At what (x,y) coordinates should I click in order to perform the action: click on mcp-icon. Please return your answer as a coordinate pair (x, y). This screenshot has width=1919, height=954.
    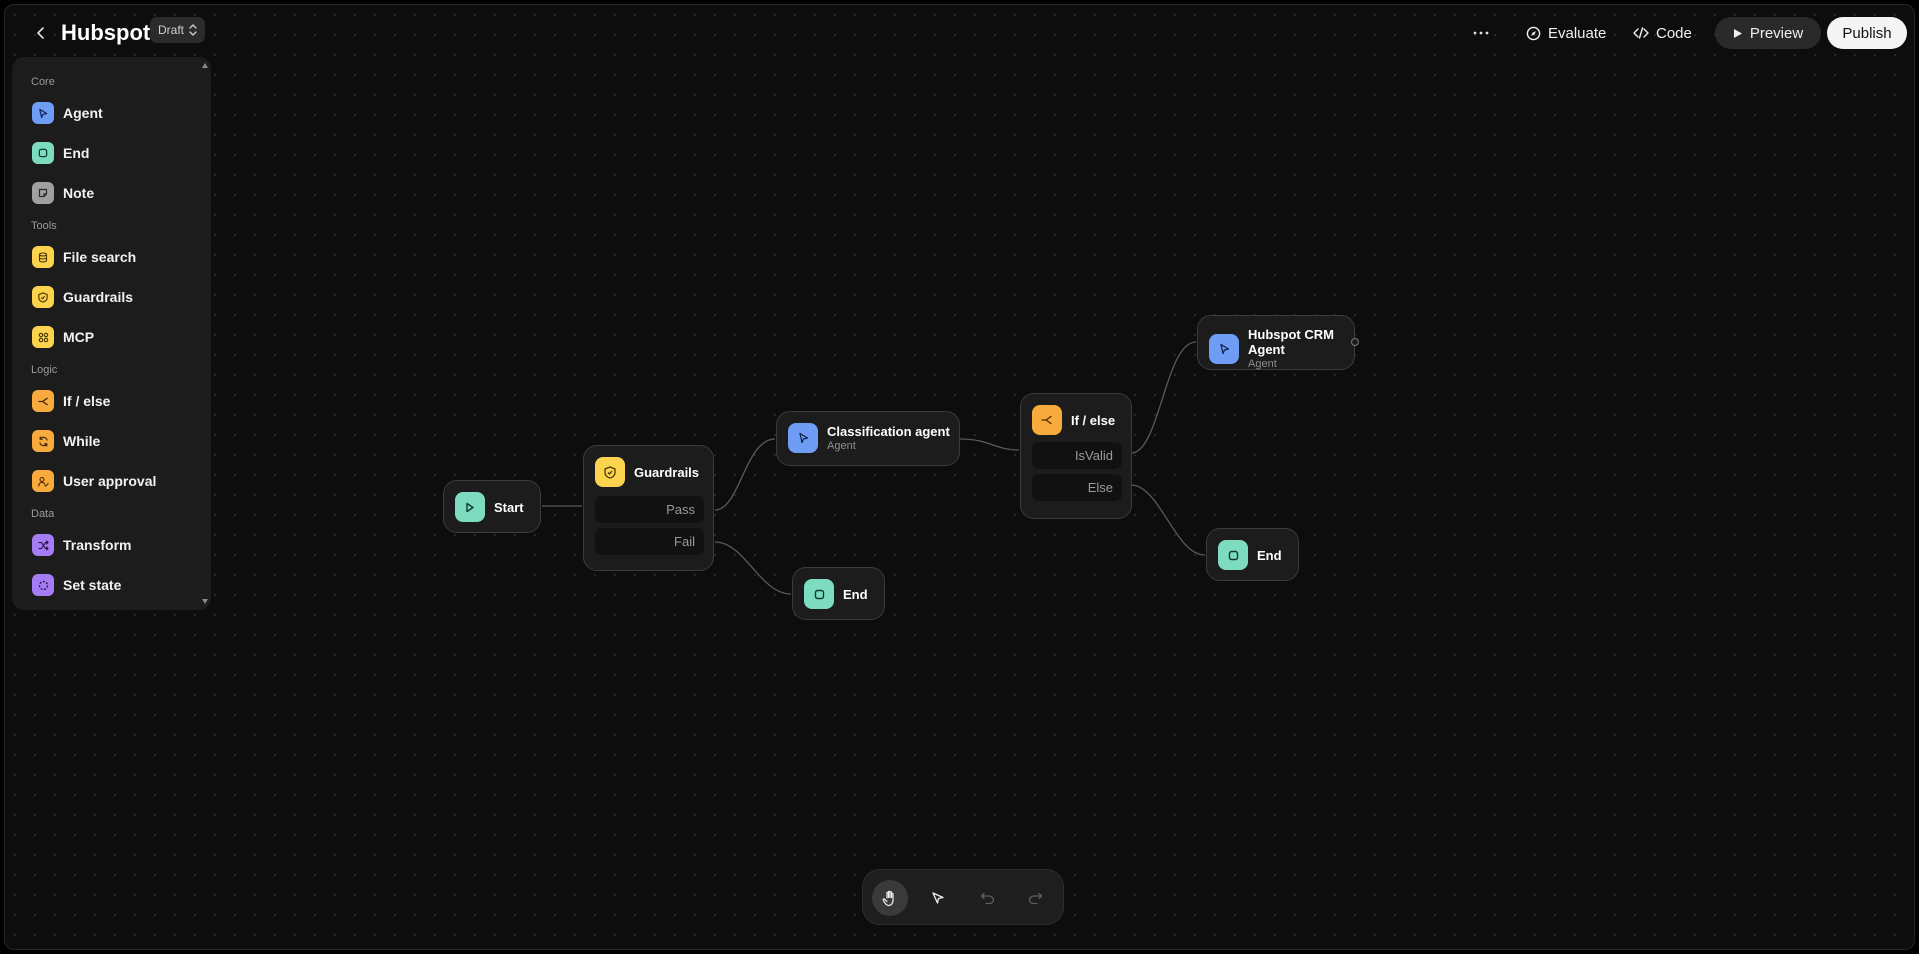
    Looking at the image, I should click on (43, 337).